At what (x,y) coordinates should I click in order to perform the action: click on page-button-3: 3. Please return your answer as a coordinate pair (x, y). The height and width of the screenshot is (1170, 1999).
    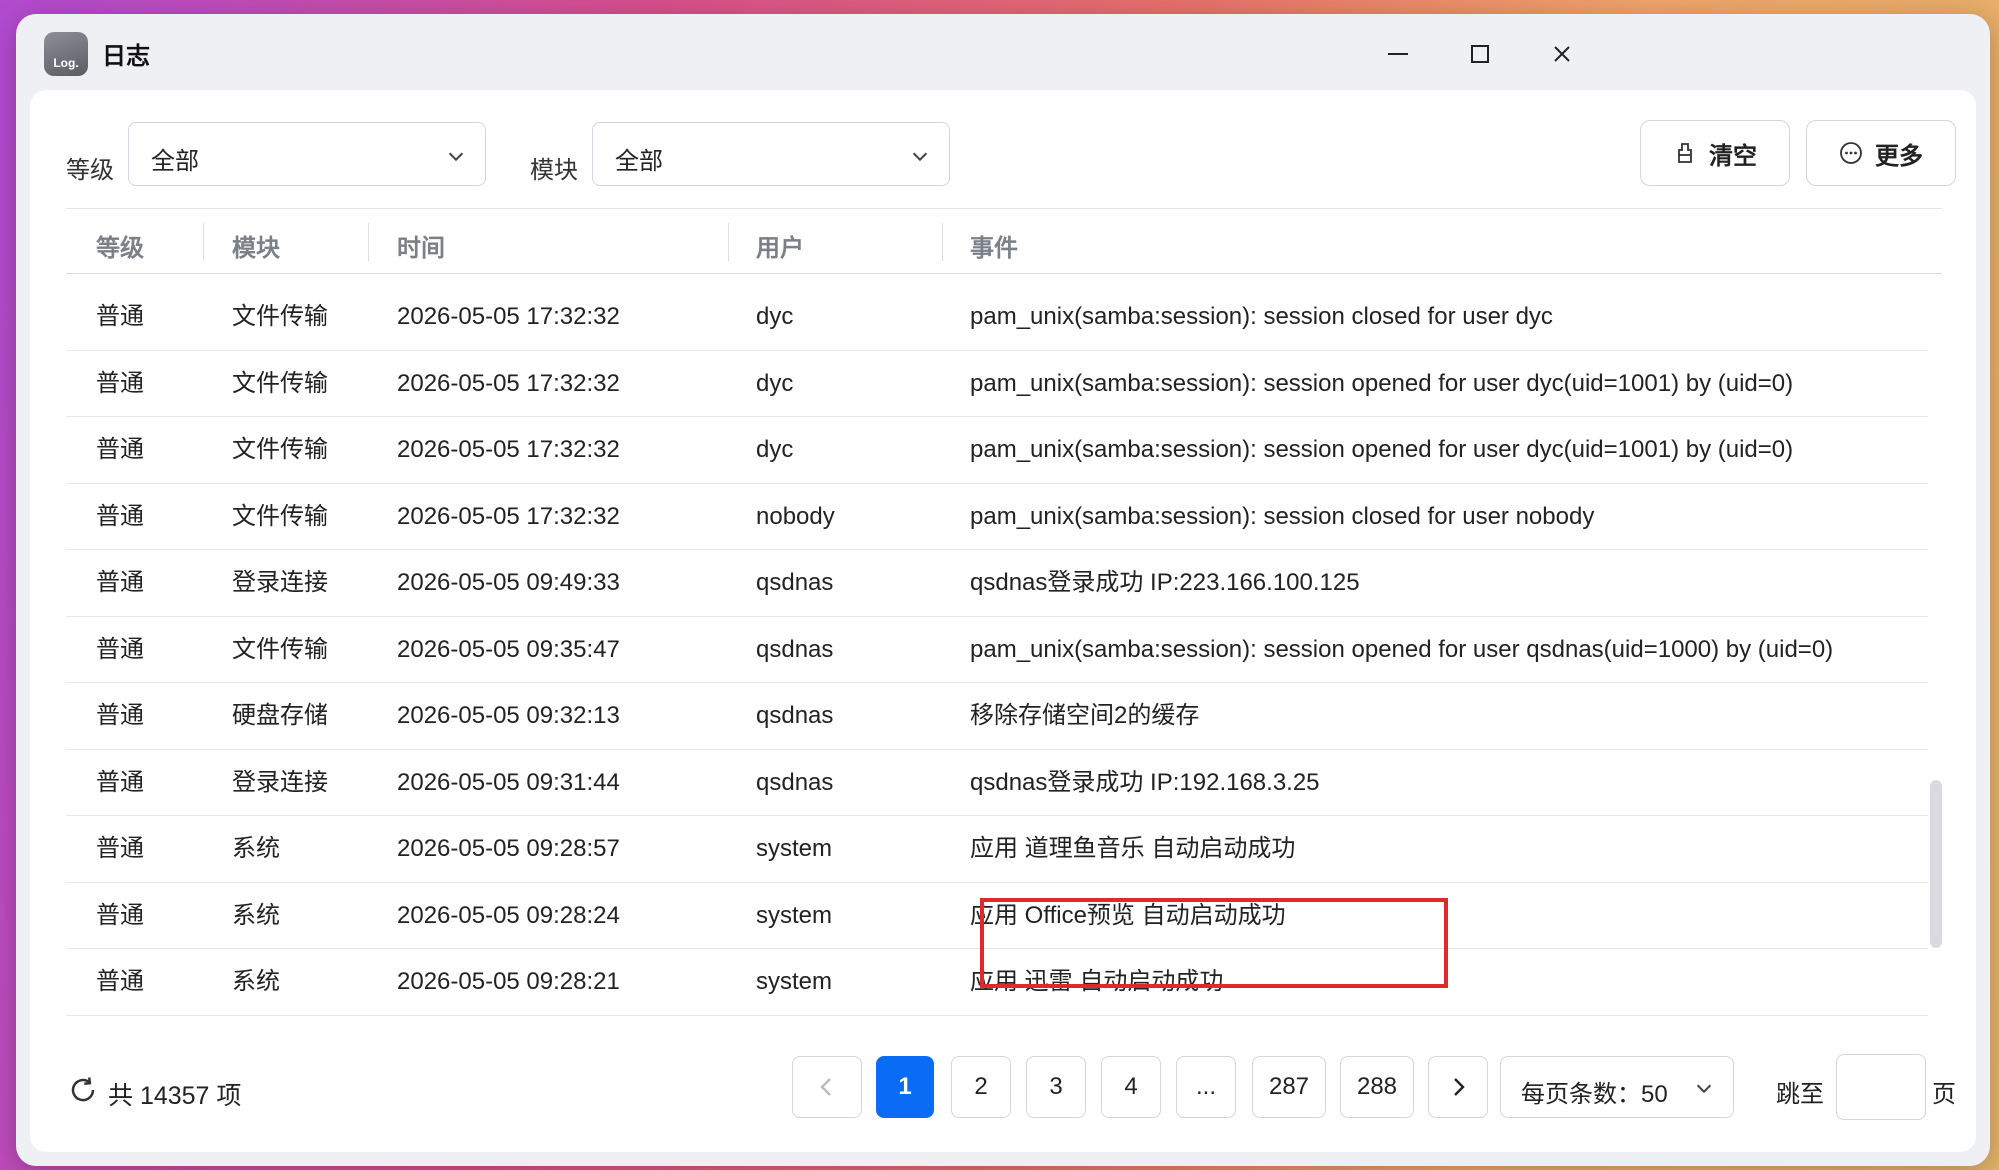
    Looking at the image, I should click on (1056, 1087).